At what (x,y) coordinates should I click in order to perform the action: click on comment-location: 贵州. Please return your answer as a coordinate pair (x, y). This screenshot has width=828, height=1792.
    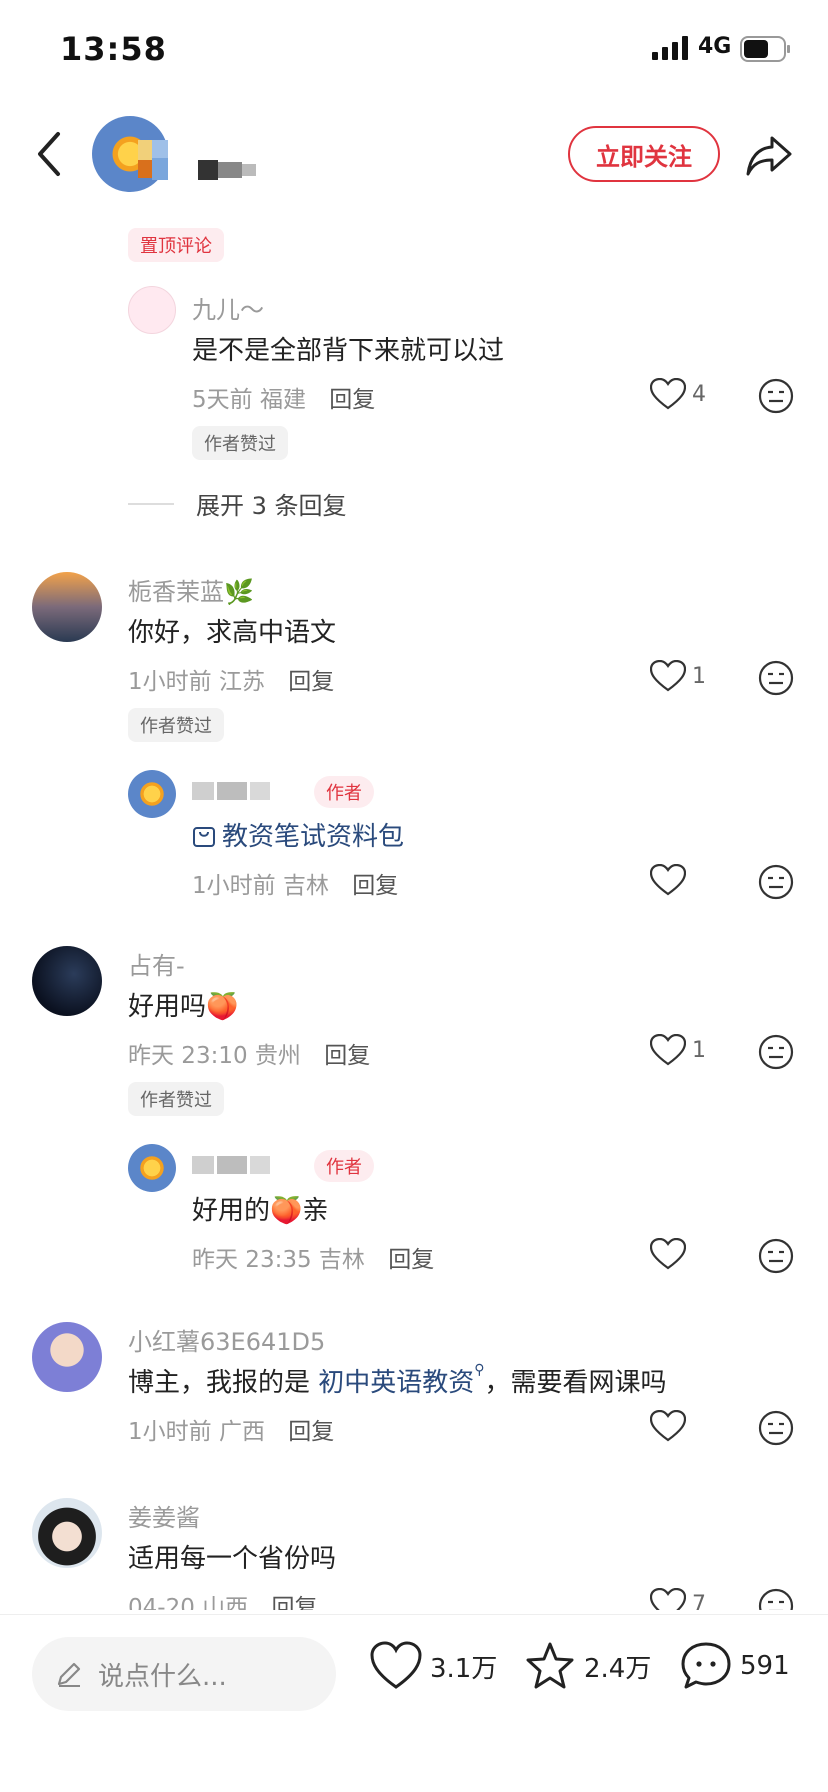
    Looking at the image, I should click on (277, 1056).